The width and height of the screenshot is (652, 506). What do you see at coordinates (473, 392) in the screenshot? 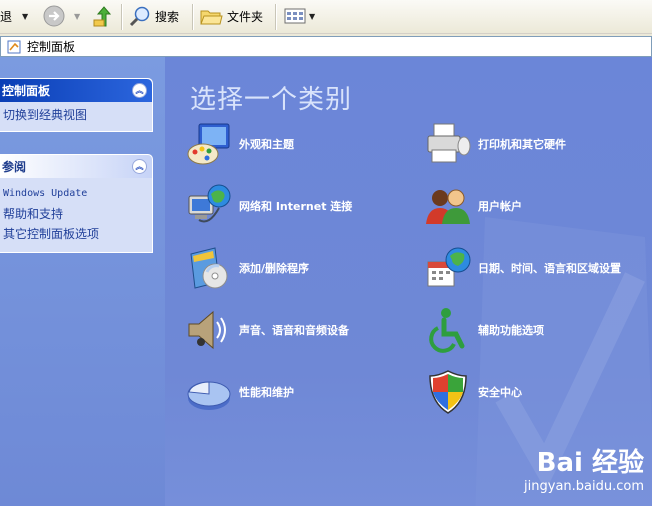
I see `category-security-center: 安全中心` at bounding box center [473, 392].